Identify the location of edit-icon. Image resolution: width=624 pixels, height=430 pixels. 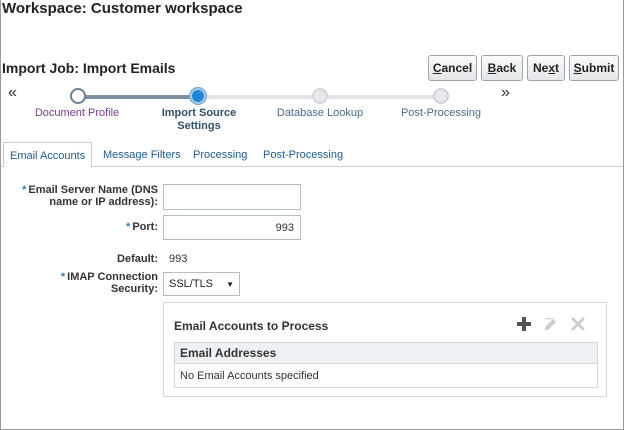
(551, 324).